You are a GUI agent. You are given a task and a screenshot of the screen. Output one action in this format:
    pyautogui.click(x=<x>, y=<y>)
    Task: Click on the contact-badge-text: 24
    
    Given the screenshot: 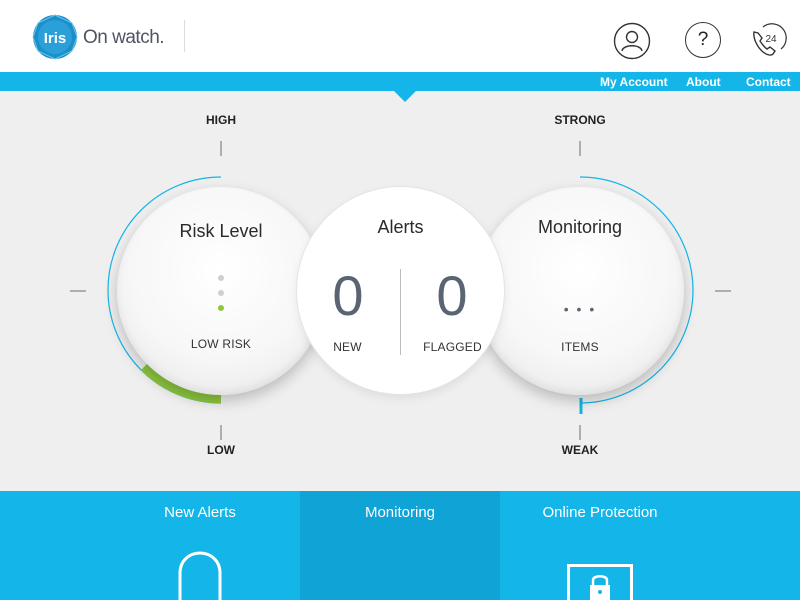 What is the action you would take?
    pyautogui.click(x=771, y=39)
    